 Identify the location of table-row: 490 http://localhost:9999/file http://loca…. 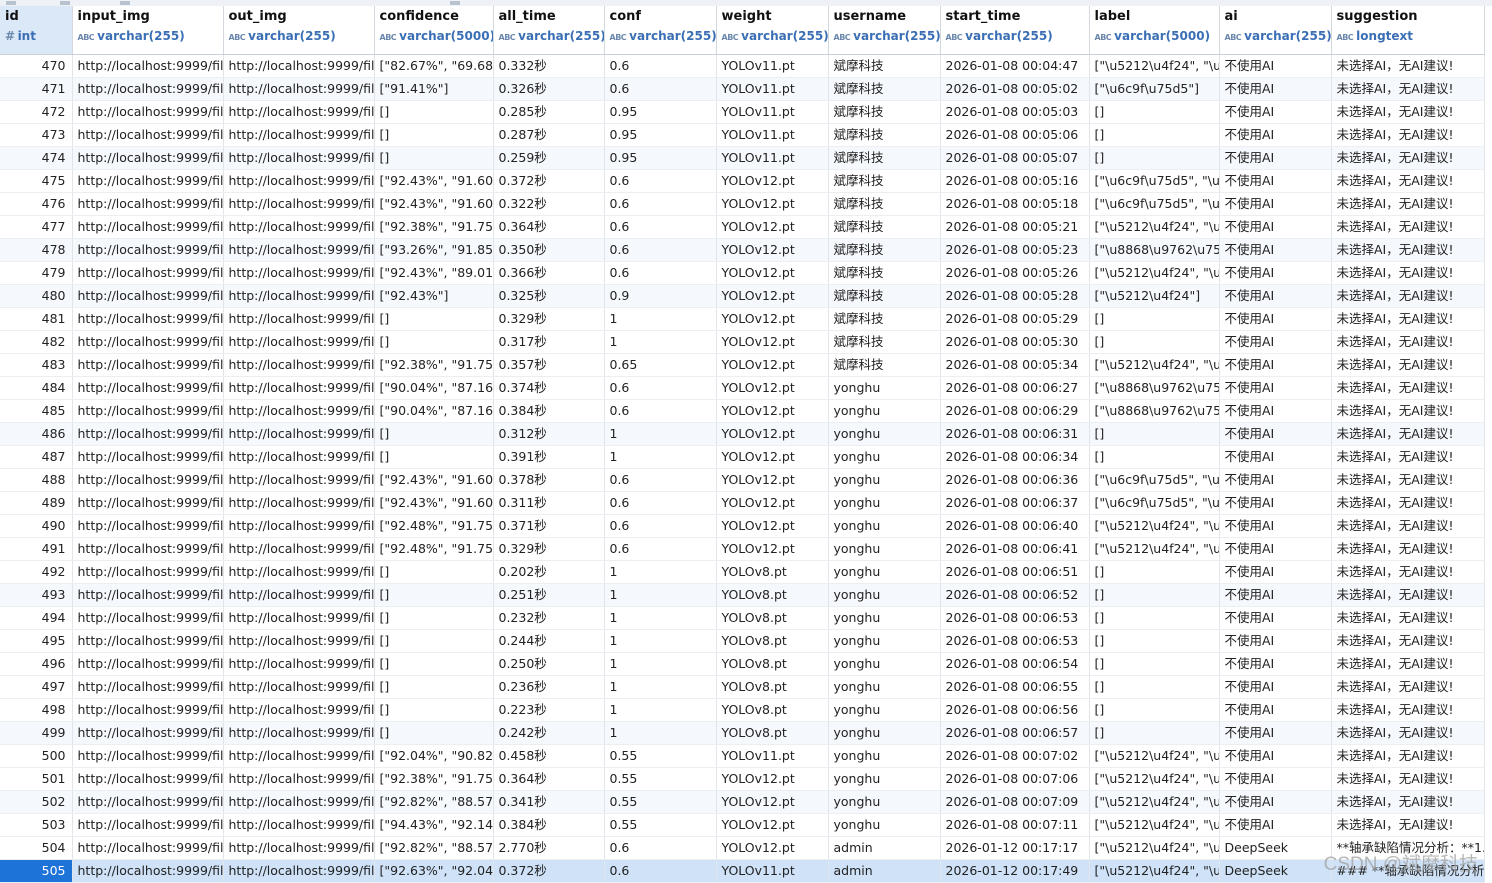
(742, 526).